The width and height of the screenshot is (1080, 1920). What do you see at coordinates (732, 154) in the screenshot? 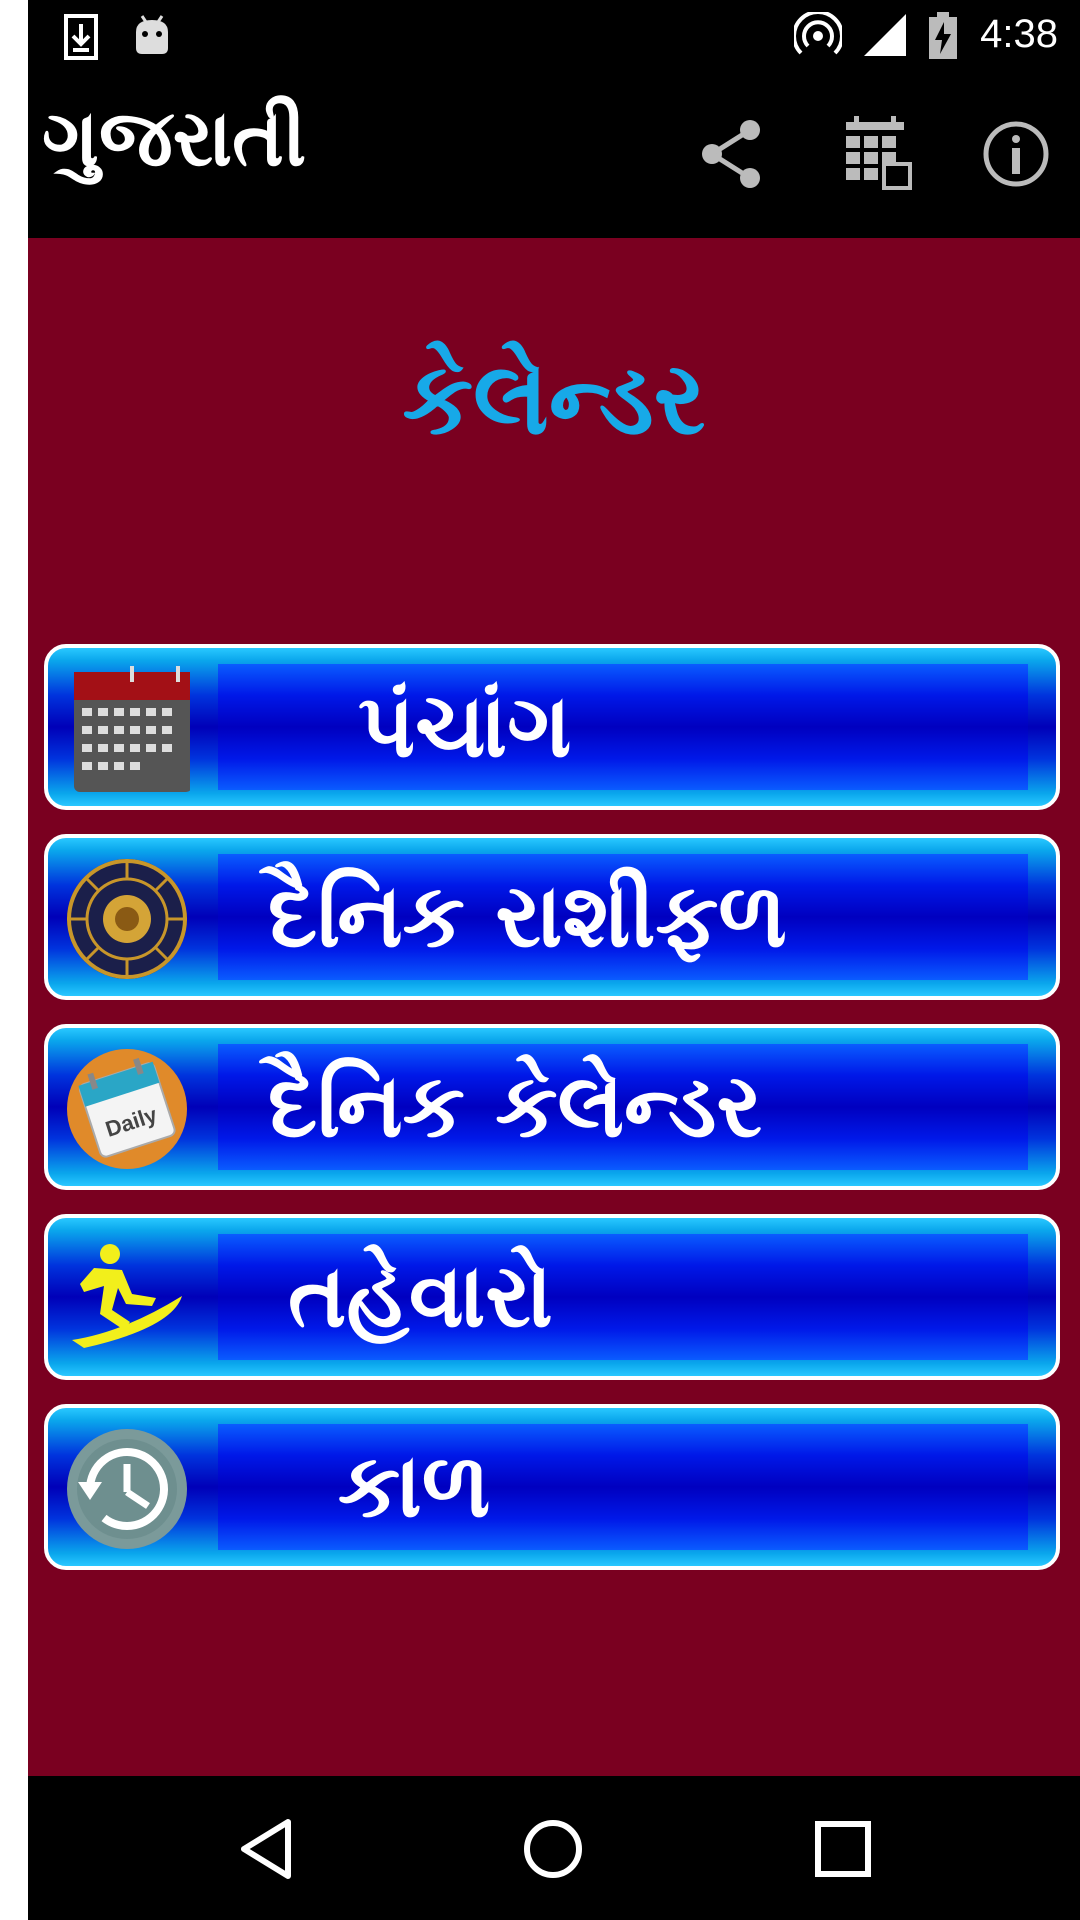
I see `share-icon` at bounding box center [732, 154].